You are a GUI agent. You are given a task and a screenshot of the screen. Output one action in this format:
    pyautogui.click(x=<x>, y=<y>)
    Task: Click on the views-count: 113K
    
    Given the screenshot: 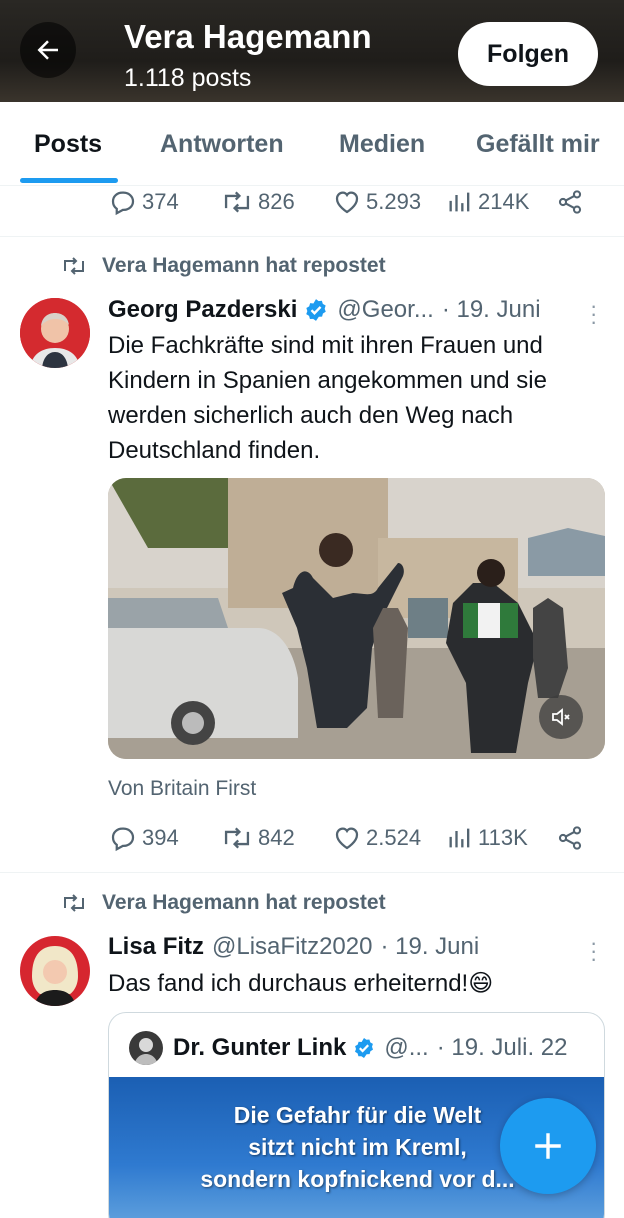 What is the action you would take?
    pyautogui.click(x=503, y=837)
    